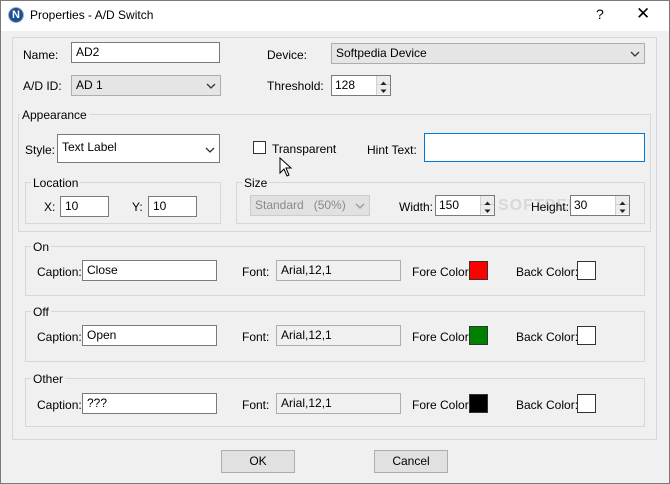  Describe the element at coordinates (41, 55) in the screenshot. I see `name-label: Name:` at that location.